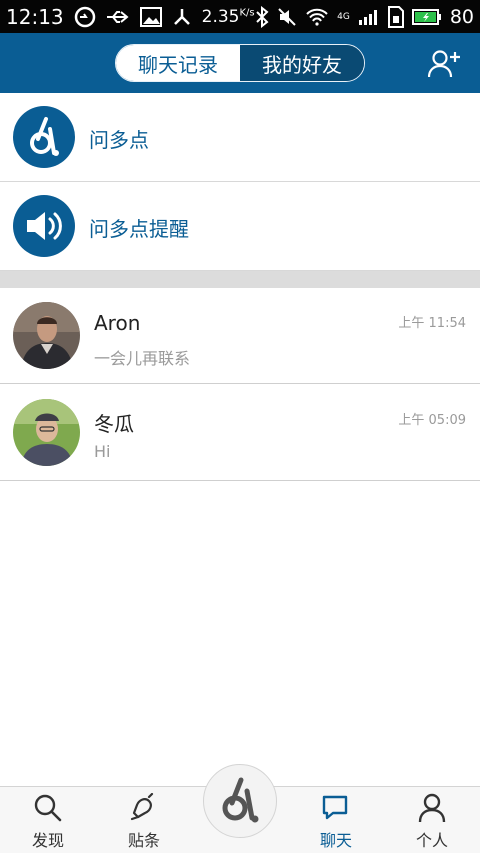 This screenshot has width=480, height=853. I want to click on center-ask-button, so click(240, 801).